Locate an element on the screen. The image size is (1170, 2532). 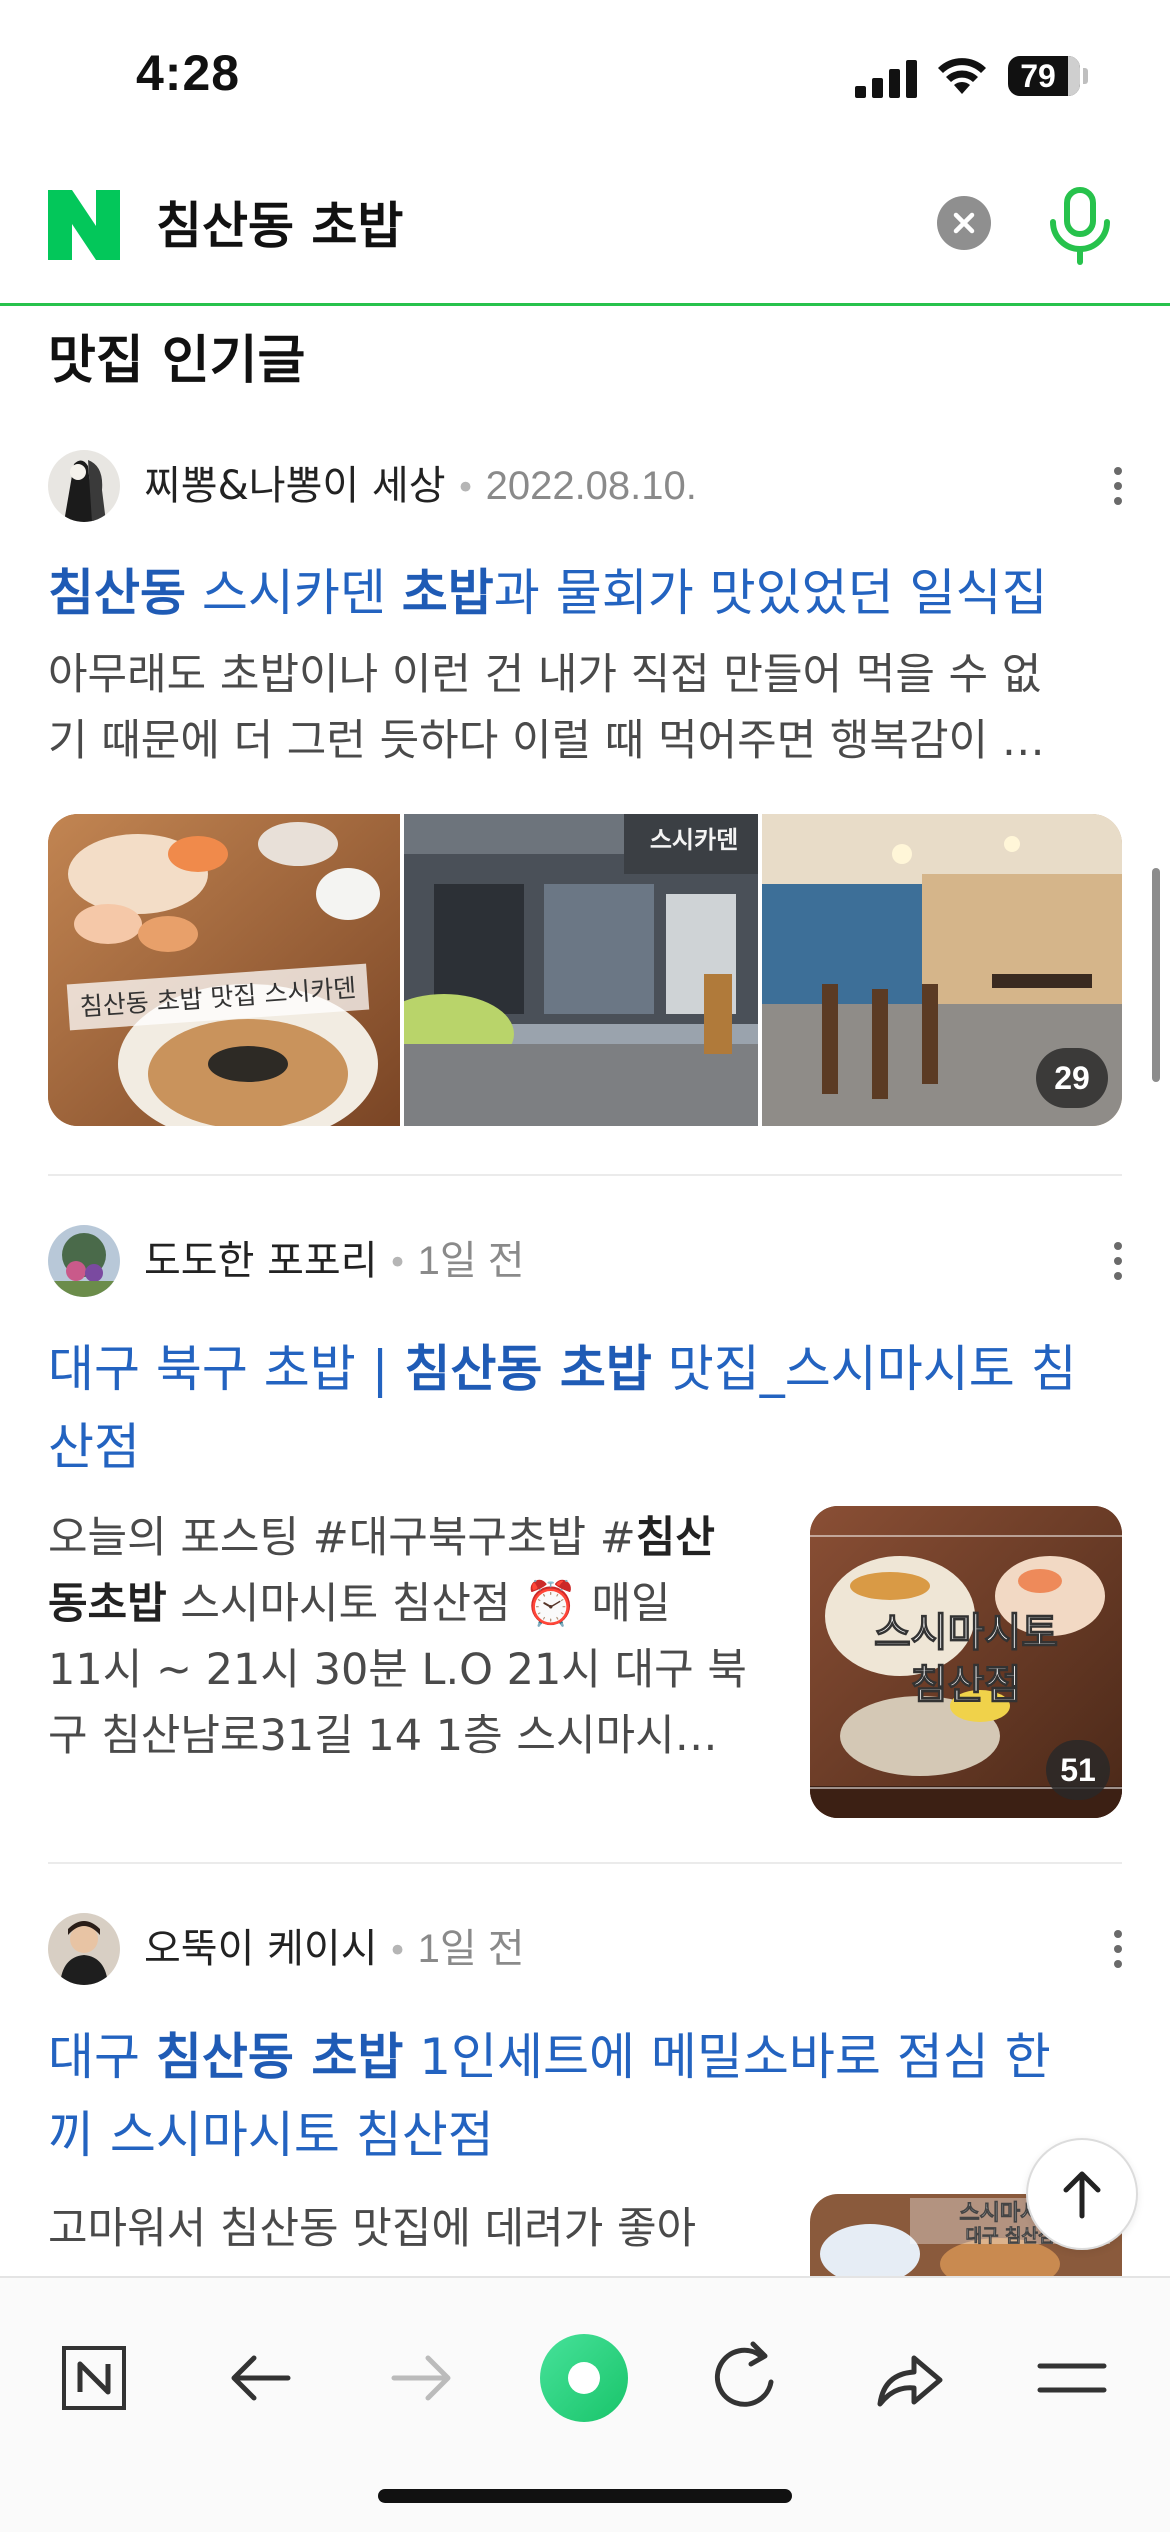
close-icon is located at coordinates (964, 223).